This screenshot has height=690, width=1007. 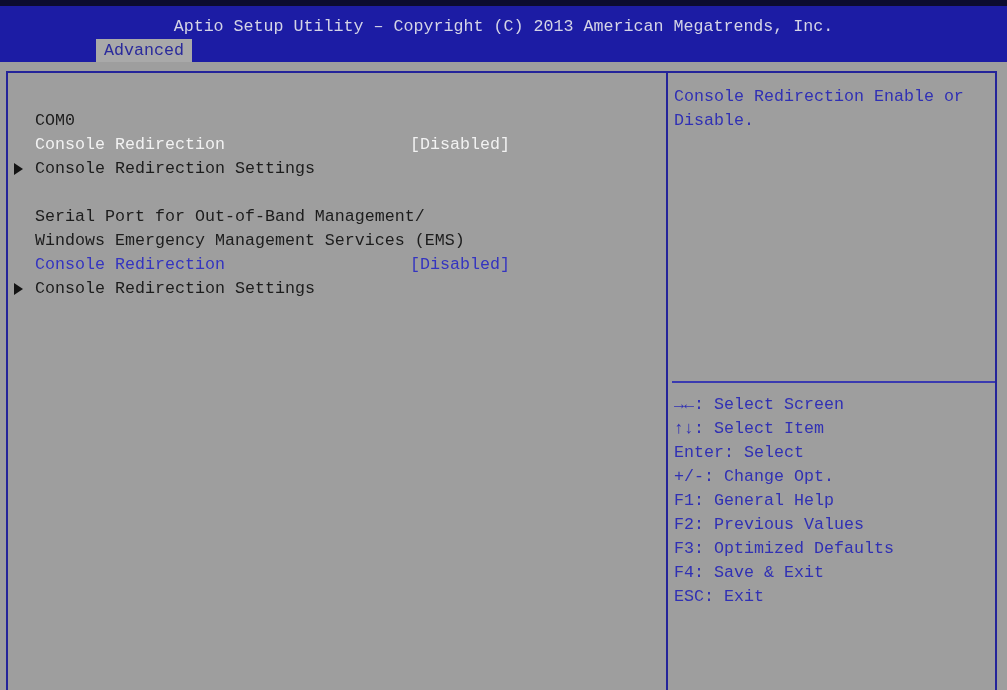 What do you see at coordinates (719, 596) in the screenshot?
I see `key-hint: ESC: Exit` at bounding box center [719, 596].